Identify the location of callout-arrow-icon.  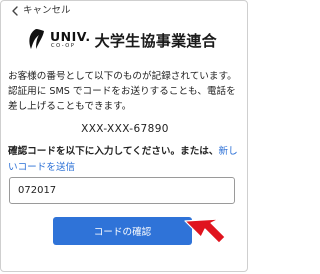
(205, 231).